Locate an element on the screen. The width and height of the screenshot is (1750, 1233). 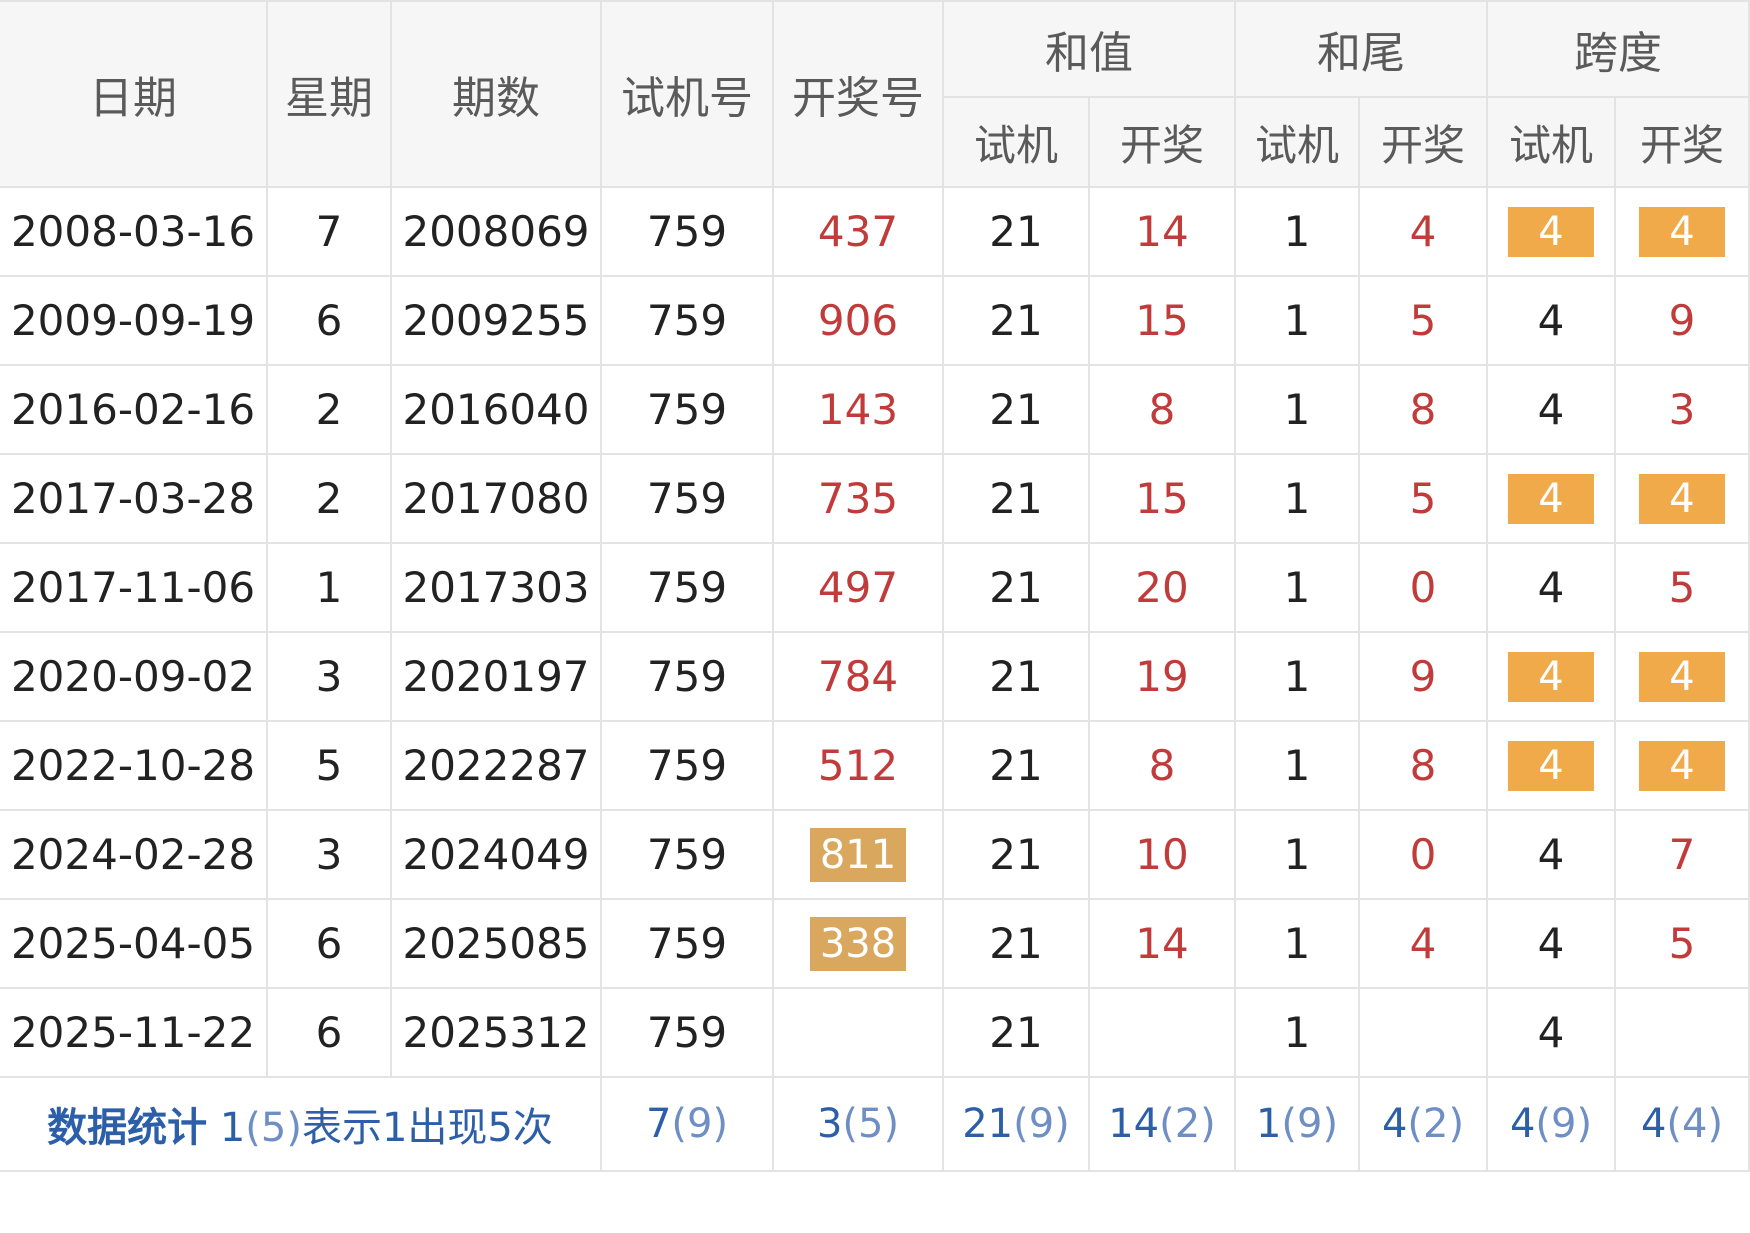
cell-date: 2008-03-16 is located at coordinates (134, 231).